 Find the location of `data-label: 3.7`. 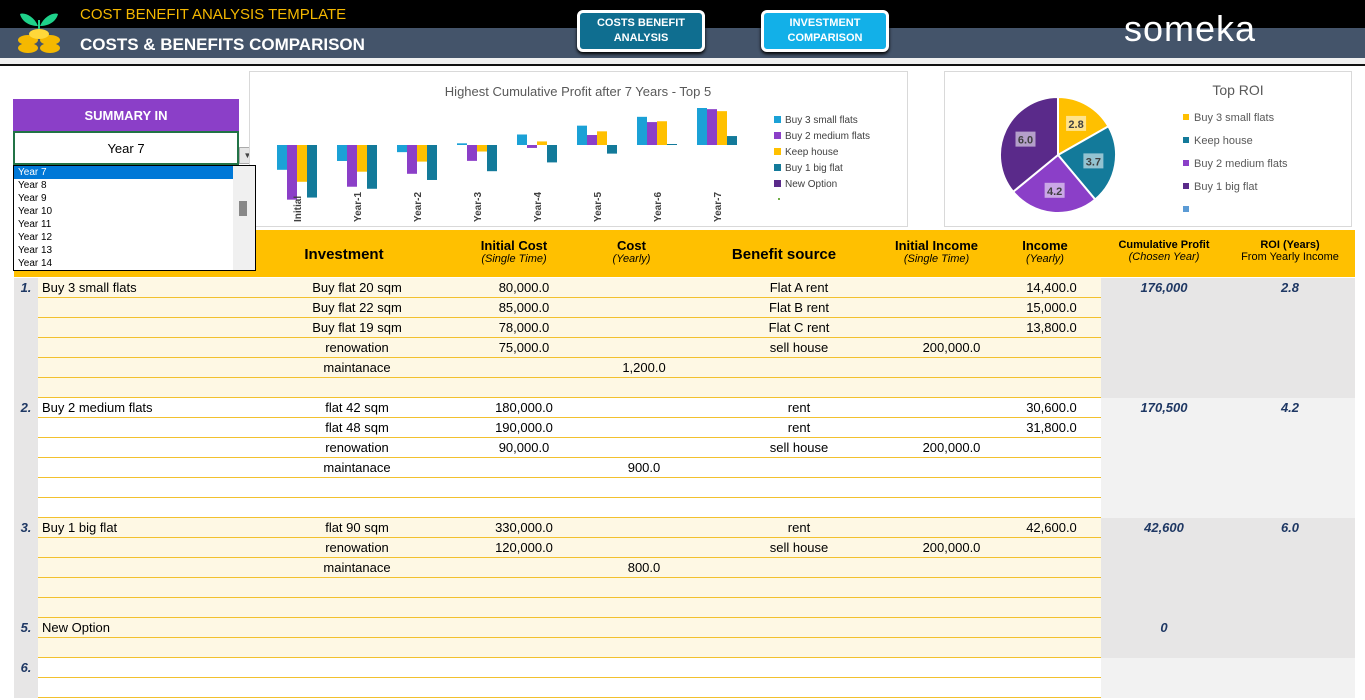

data-label: 3.7 is located at coordinates (1093, 162).